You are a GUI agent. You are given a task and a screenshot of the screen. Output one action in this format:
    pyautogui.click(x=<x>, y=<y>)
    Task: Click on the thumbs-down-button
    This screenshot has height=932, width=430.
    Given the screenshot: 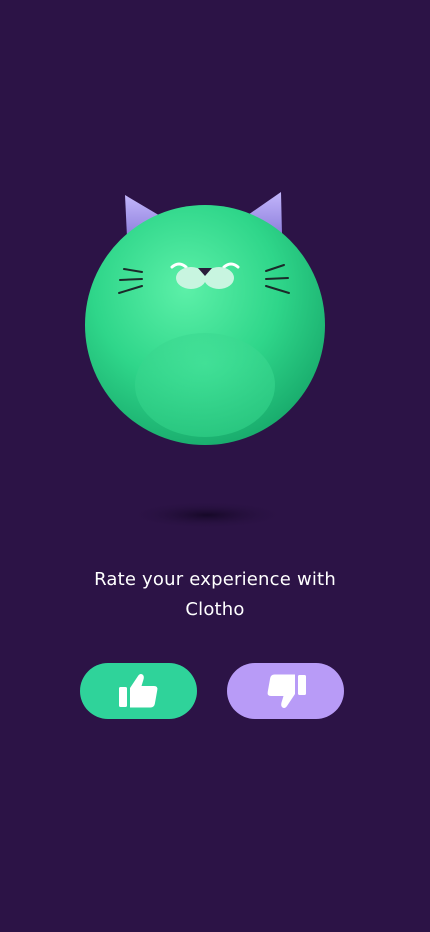 What is the action you would take?
    pyautogui.click(x=285, y=691)
    